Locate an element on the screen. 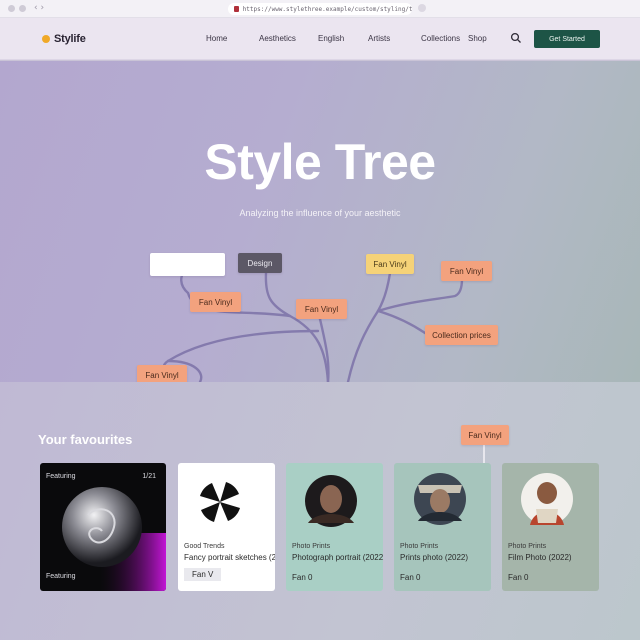 The height and width of the screenshot is (640, 640). branch-connector is located at coordinates (484, 454).